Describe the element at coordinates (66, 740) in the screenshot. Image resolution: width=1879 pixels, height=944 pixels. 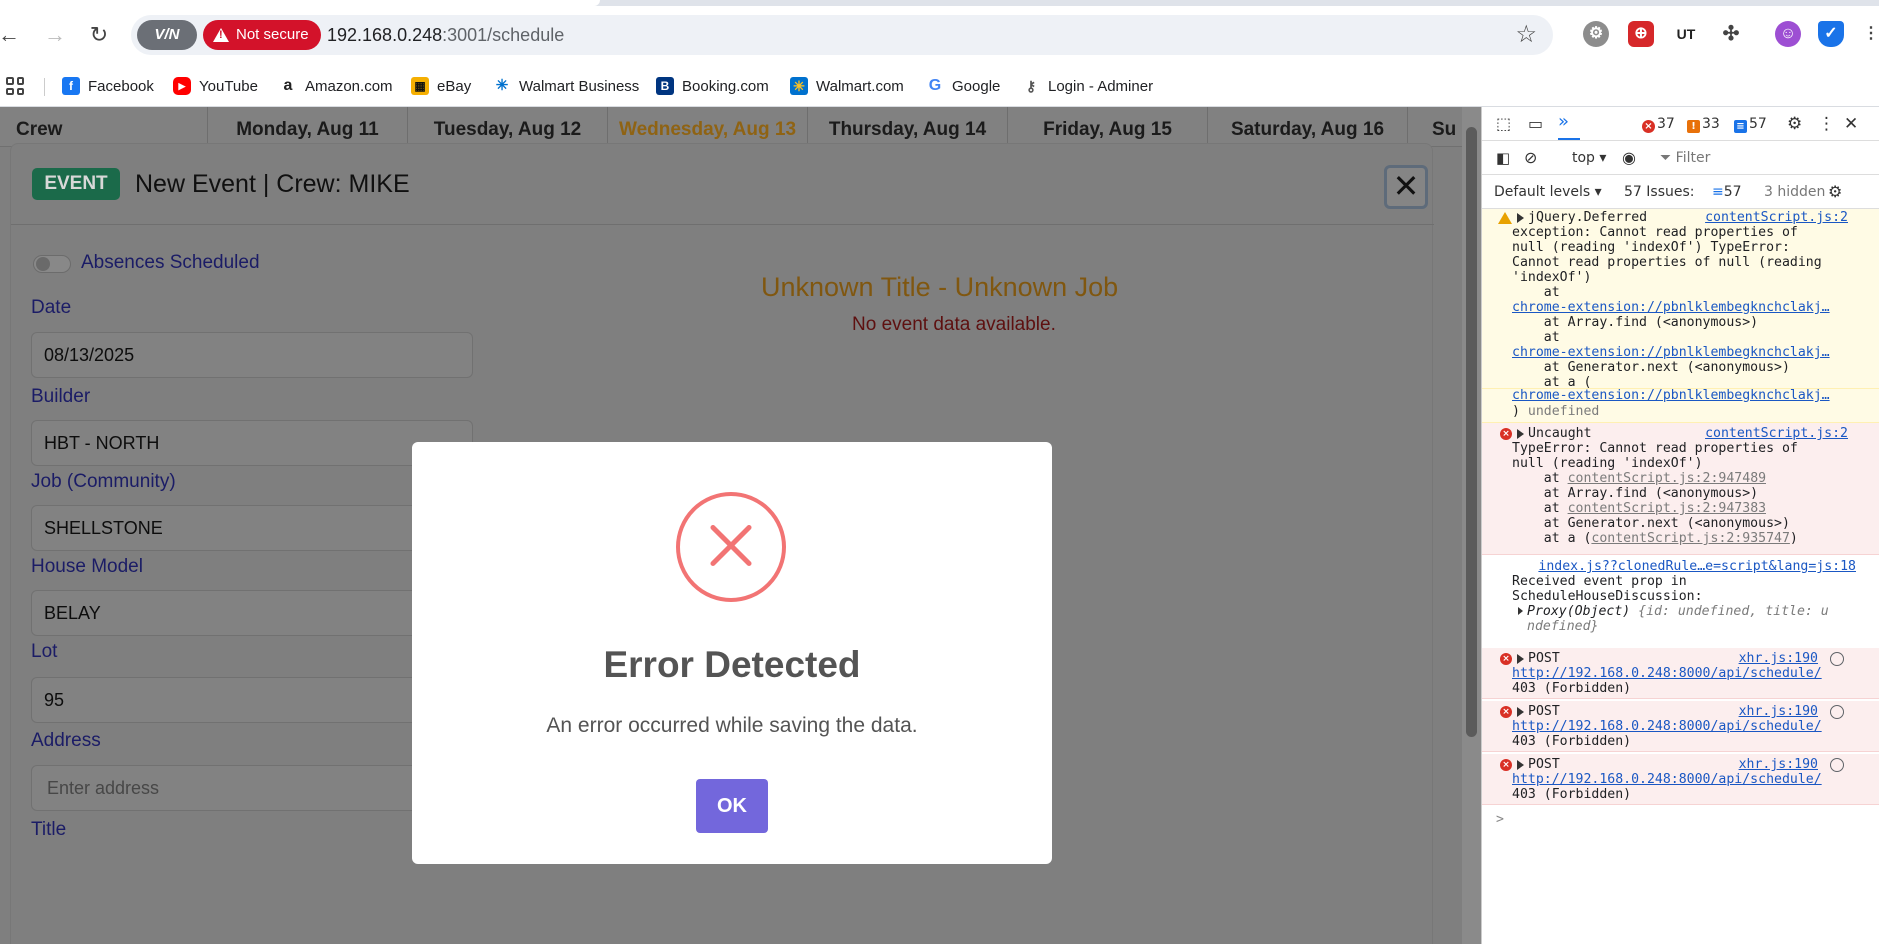
I see `address-label: Address` at that location.